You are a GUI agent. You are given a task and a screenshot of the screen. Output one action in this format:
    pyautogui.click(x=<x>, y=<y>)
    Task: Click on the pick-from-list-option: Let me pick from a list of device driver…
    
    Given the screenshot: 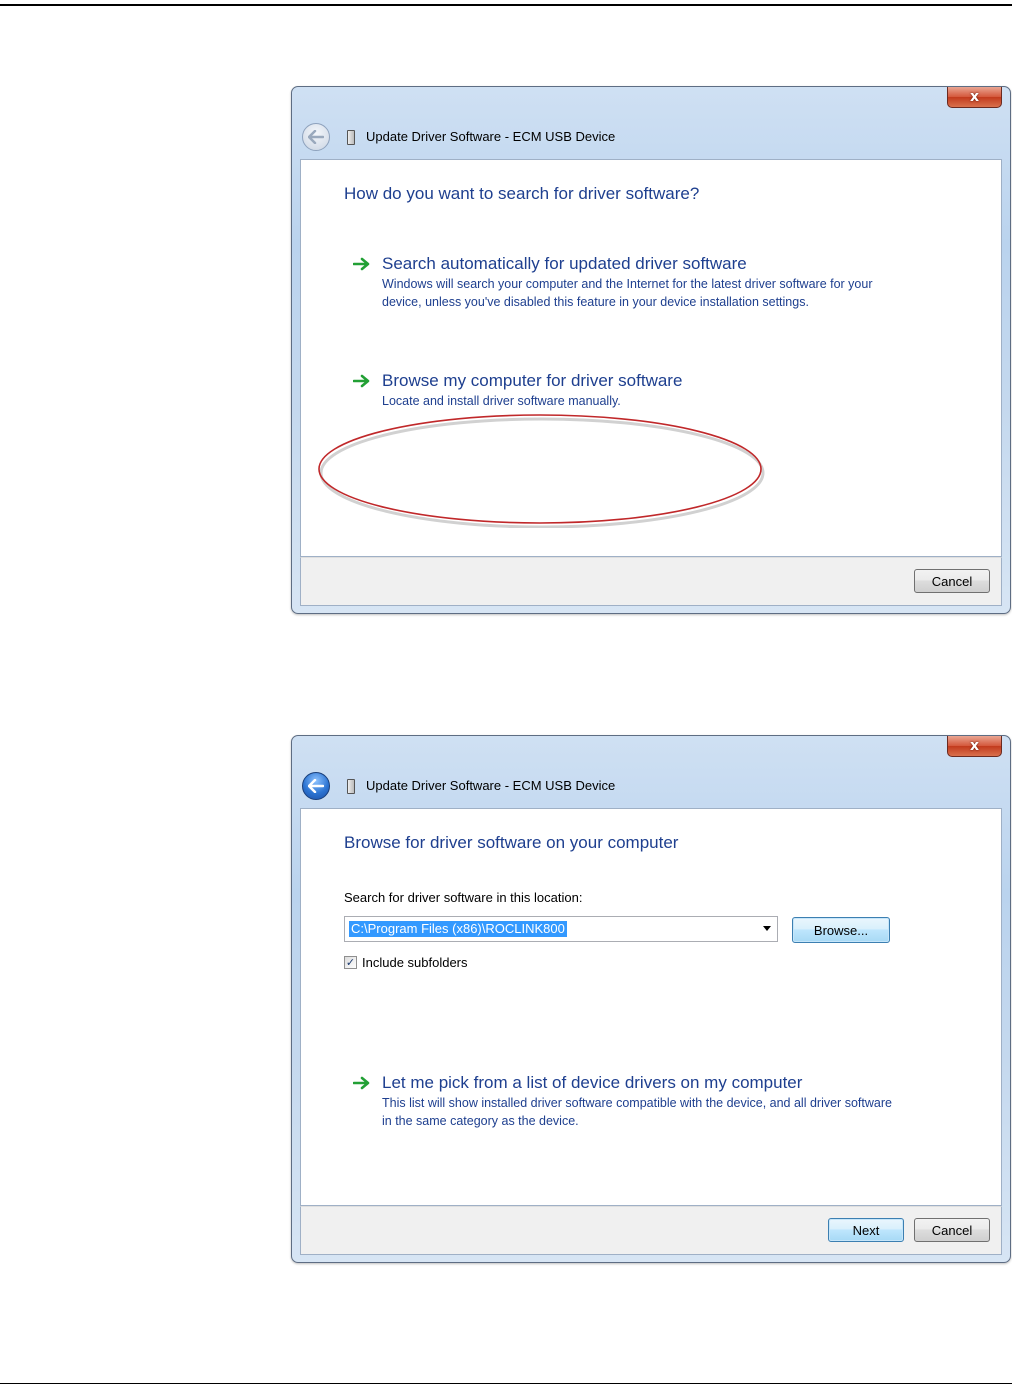 What is the action you would take?
    pyautogui.click(x=633, y=1103)
    